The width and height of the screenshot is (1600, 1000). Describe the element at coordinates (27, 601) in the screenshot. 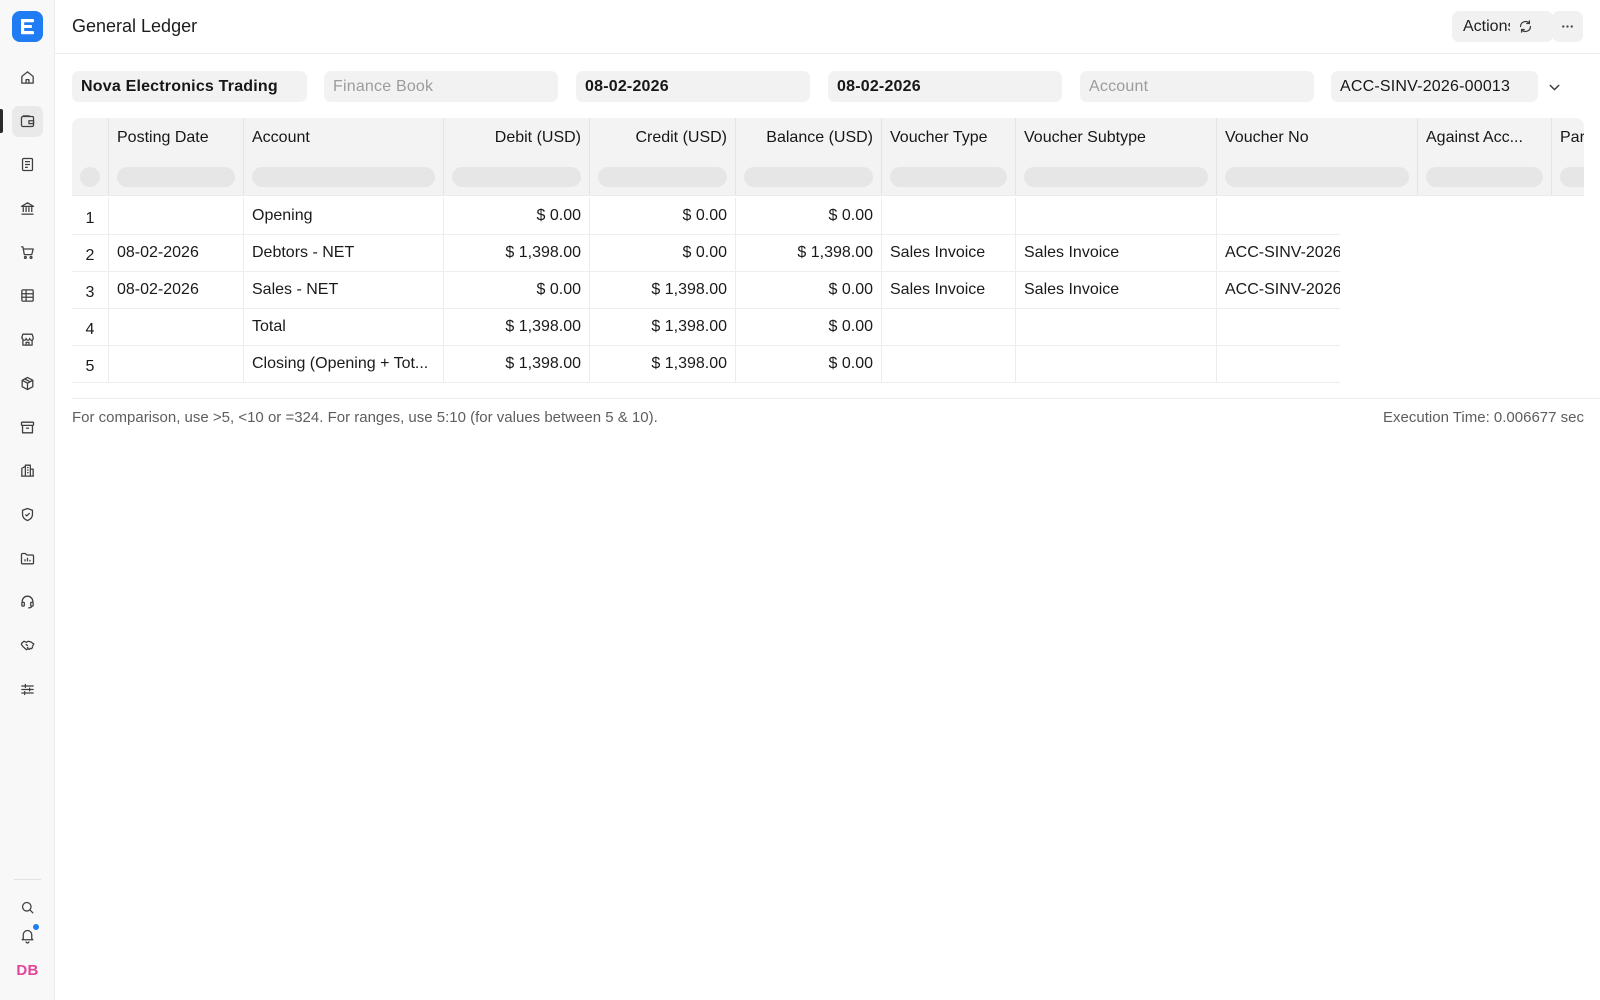

I see `sidebar-item-support` at that location.